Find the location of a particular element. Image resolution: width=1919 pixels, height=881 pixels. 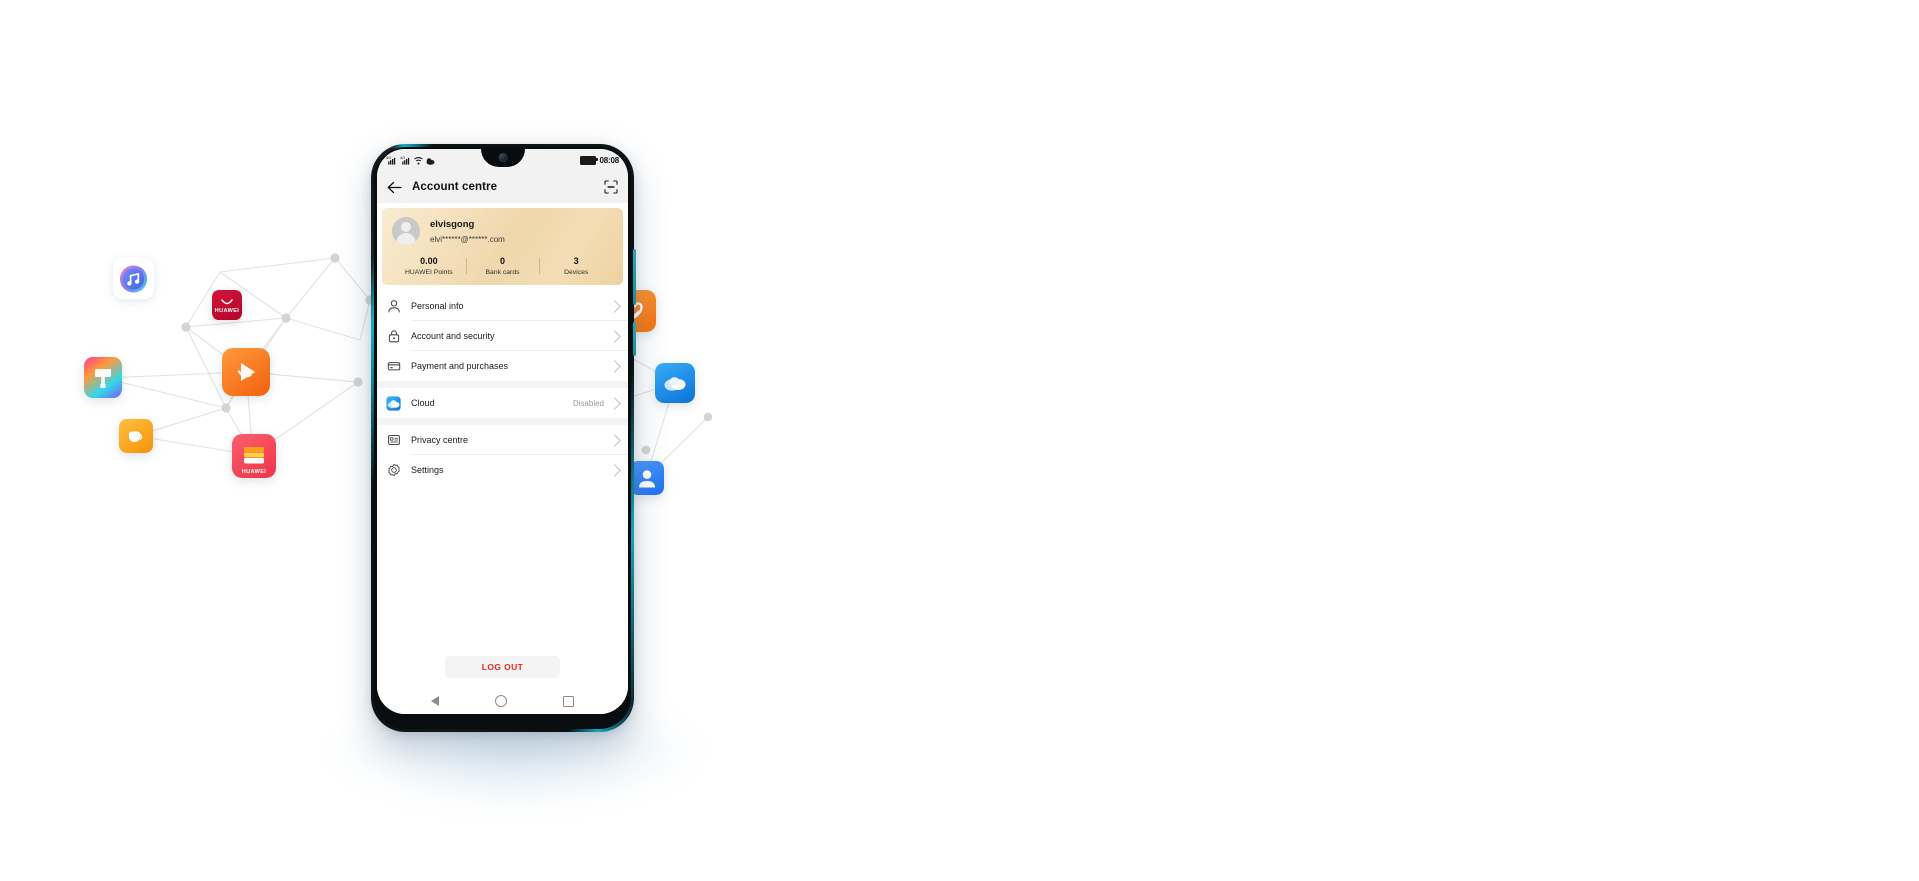

menu-item-account-and-security: Account and security is located at coordinates (502, 336).